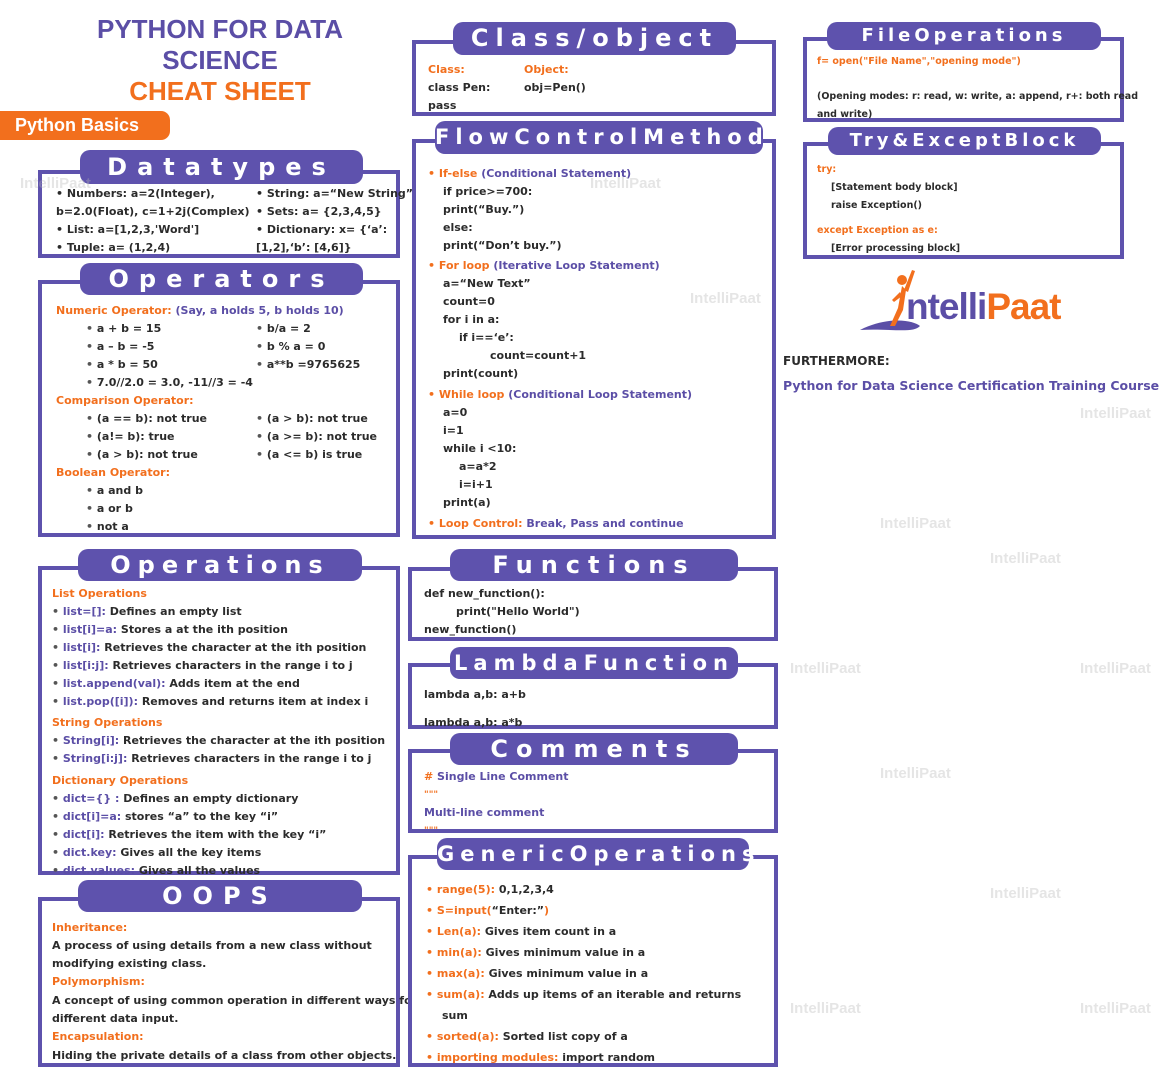 This screenshot has width=1162, height=1080. I want to click on oops-text: modifying existing class., so click(129, 963).